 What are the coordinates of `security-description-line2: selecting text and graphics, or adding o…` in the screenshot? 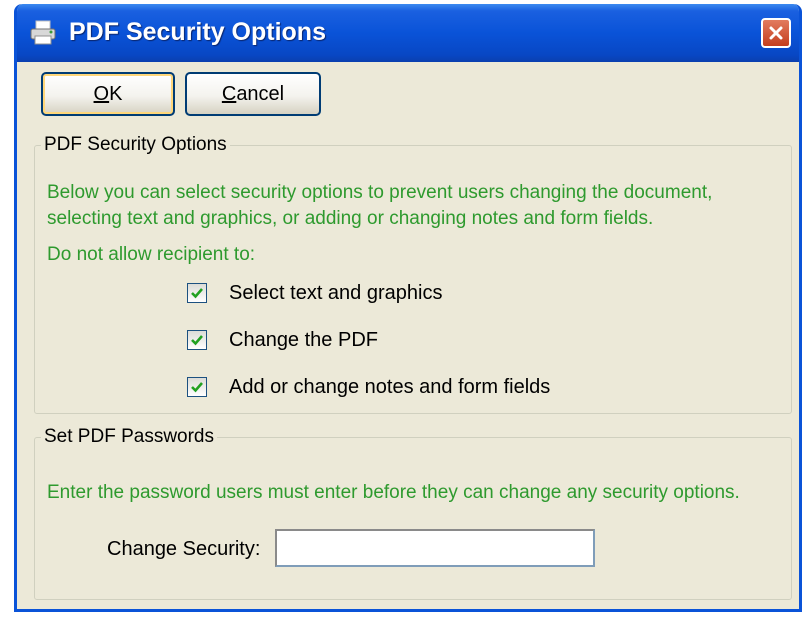 It's located at (350, 218).